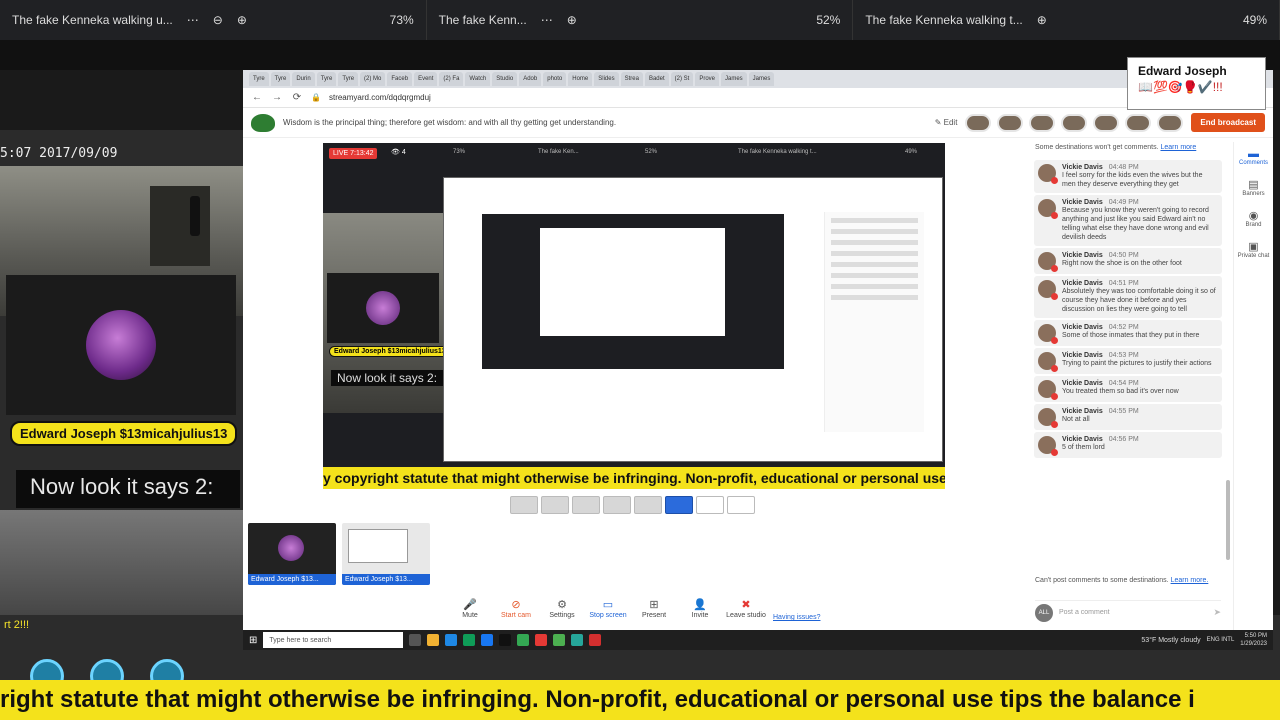 The width and height of the screenshot is (1280, 720). What do you see at coordinates (1253, 640) in the screenshot?
I see `tray-clock: 5:50 PM 1/29/2023` at bounding box center [1253, 640].